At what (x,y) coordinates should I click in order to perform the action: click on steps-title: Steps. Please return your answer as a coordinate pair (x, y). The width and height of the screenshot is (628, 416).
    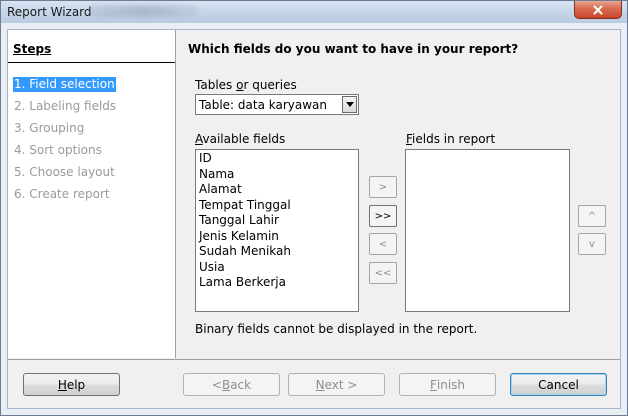
    Looking at the image, I should click on (32, 49).